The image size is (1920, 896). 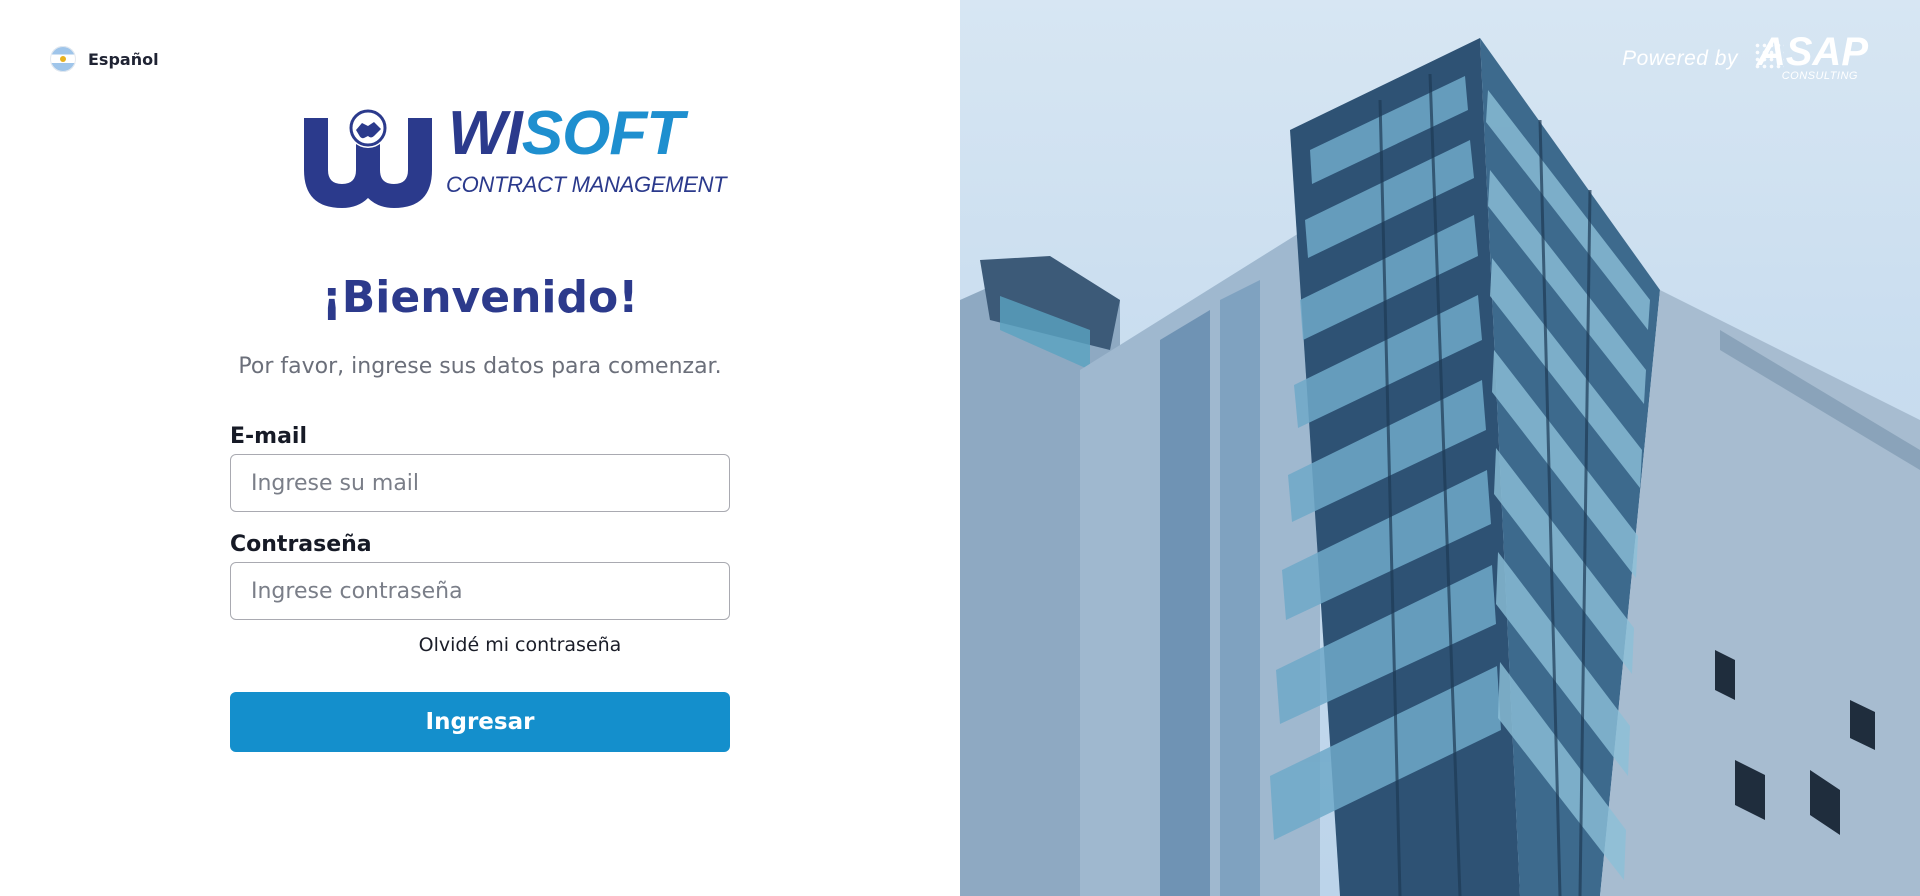 What do you see at coordinates (566, 133) in the screenshot?
I see `brand-wordmark: WISOFT` at bounding box center [566, 133].